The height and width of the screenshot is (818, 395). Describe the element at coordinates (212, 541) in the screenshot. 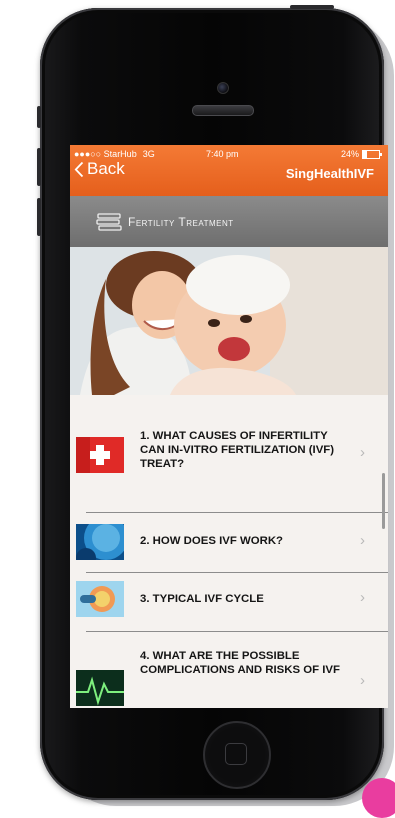

I see `list-item-label: 2. HOW DOES IVF WORK?` at that location.